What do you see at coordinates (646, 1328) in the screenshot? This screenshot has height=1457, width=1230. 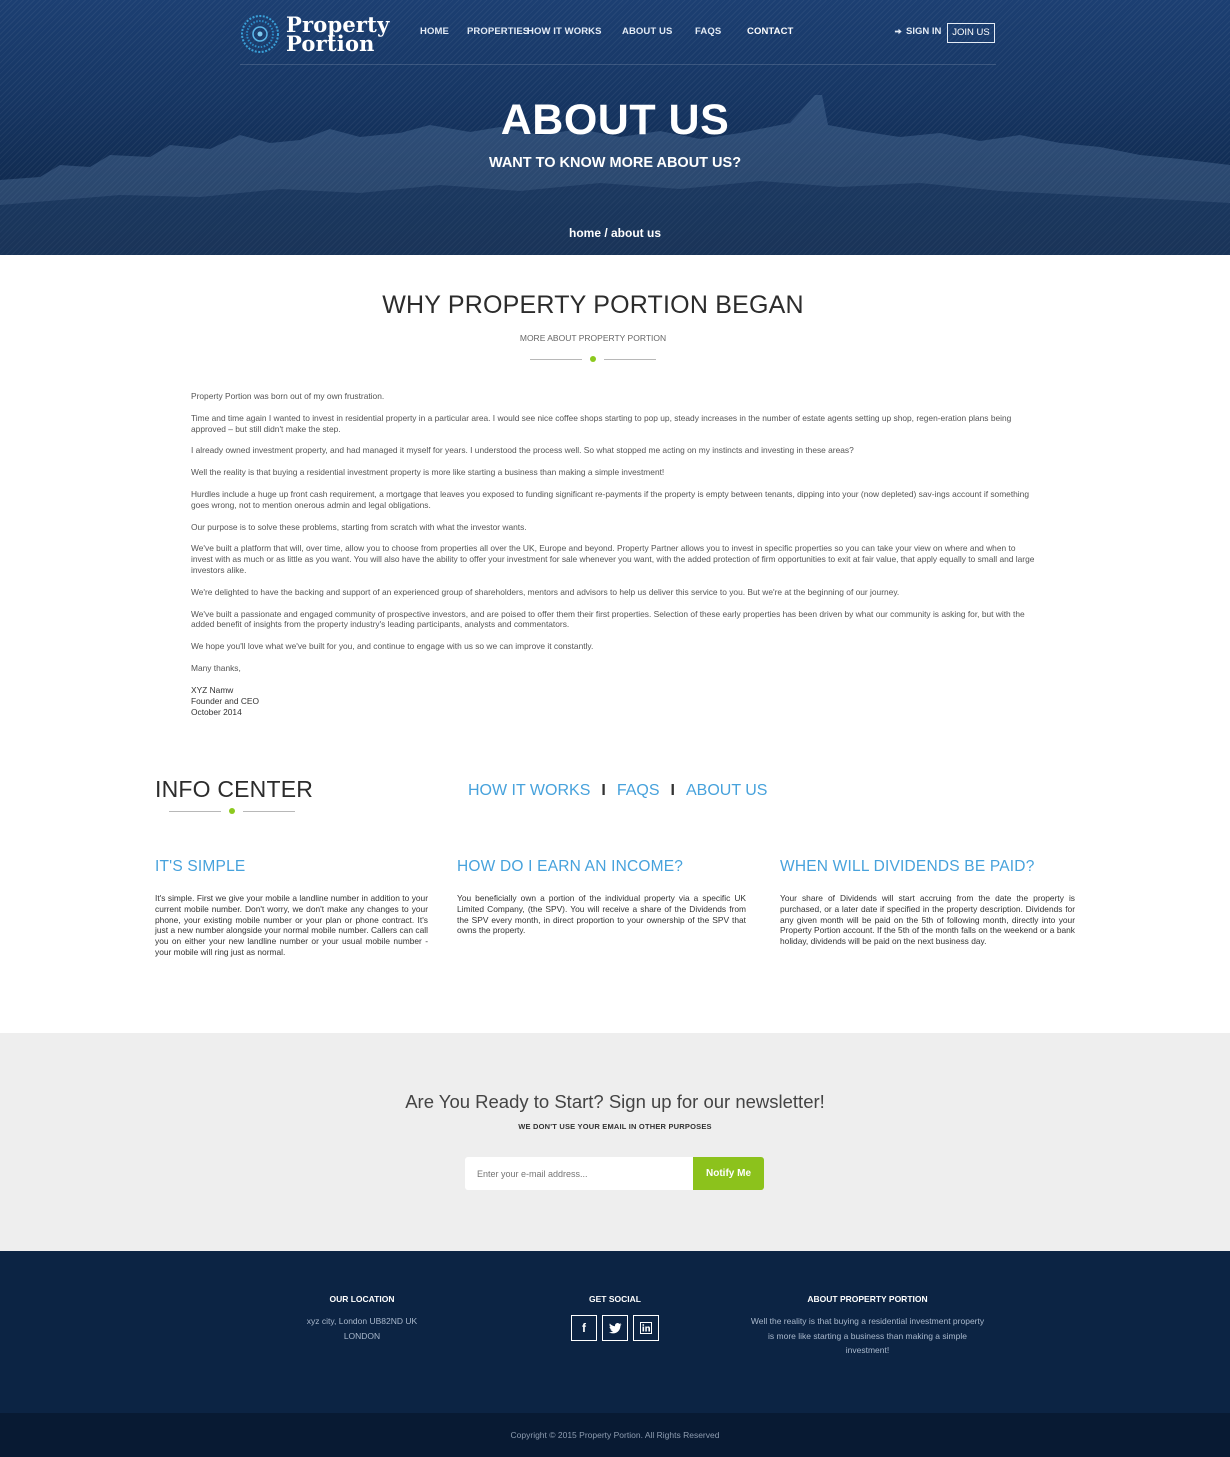 I see `linkedin-icon` at bounding box center [646, 1328].